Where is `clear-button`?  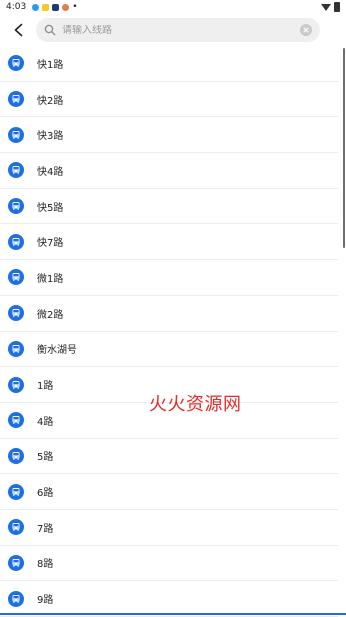
clear-button is located at coordinates (306, 30).